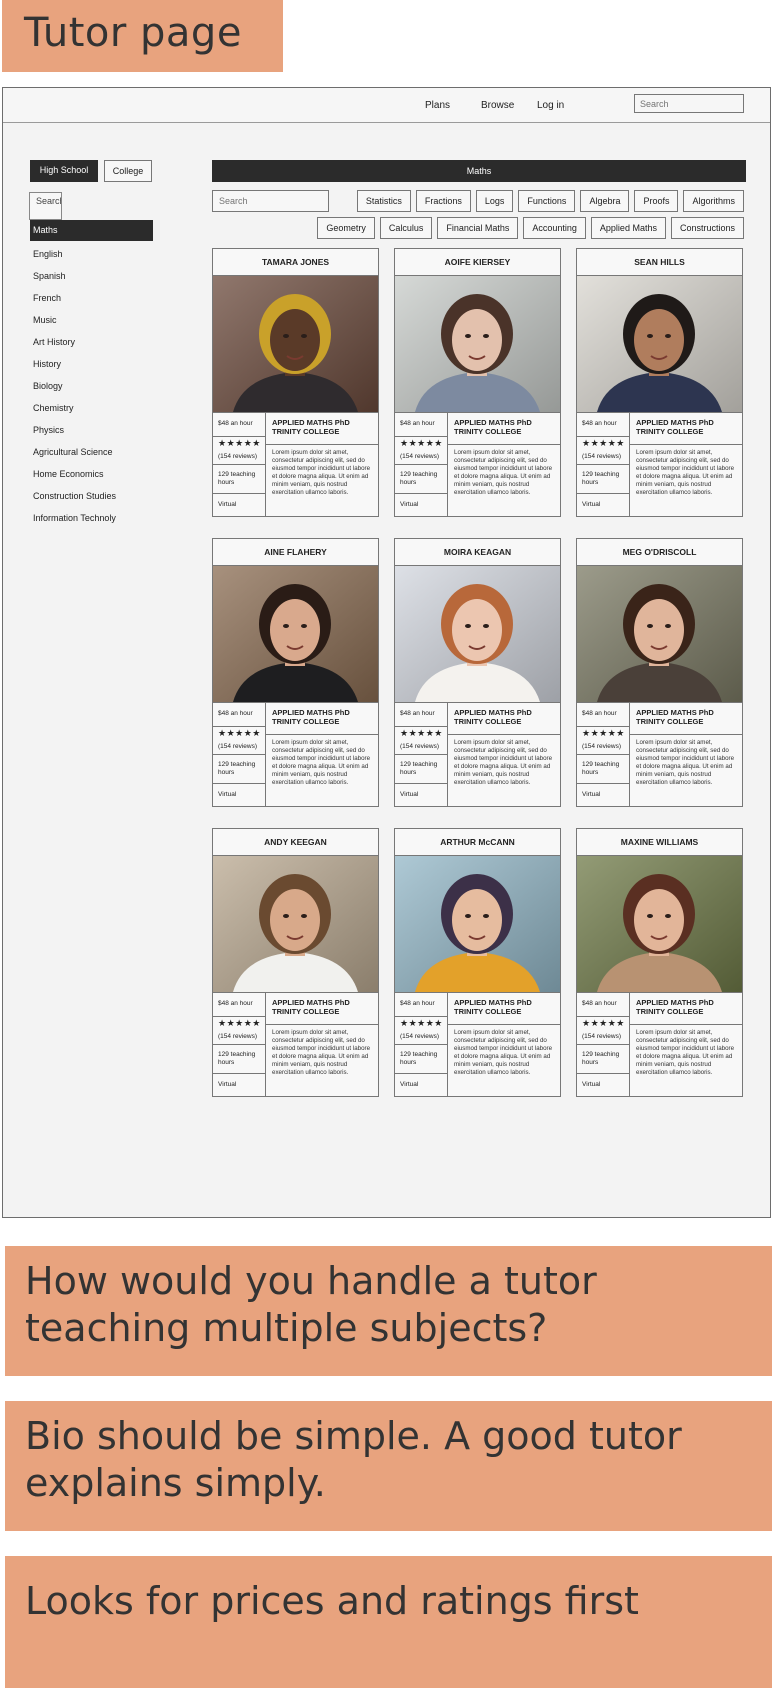 The height and width of the screenshot is (1689, 772). I want to click on tutor-name: TAMARA JONES, so click(295, 262).